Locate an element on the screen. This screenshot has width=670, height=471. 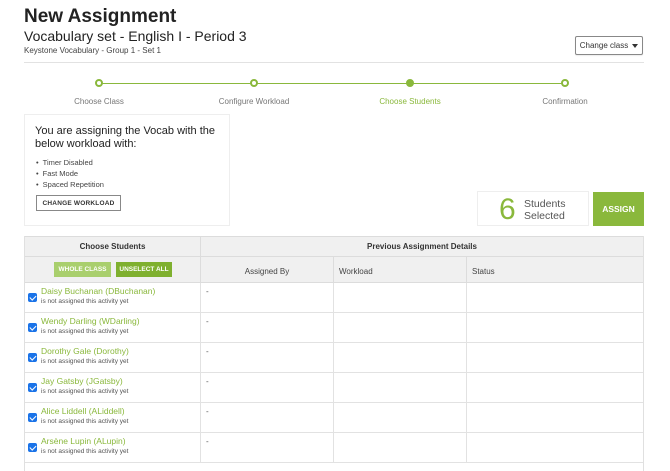
change-workload-button: CHANGE WORKLOAD is located at coordinates (78, 203).